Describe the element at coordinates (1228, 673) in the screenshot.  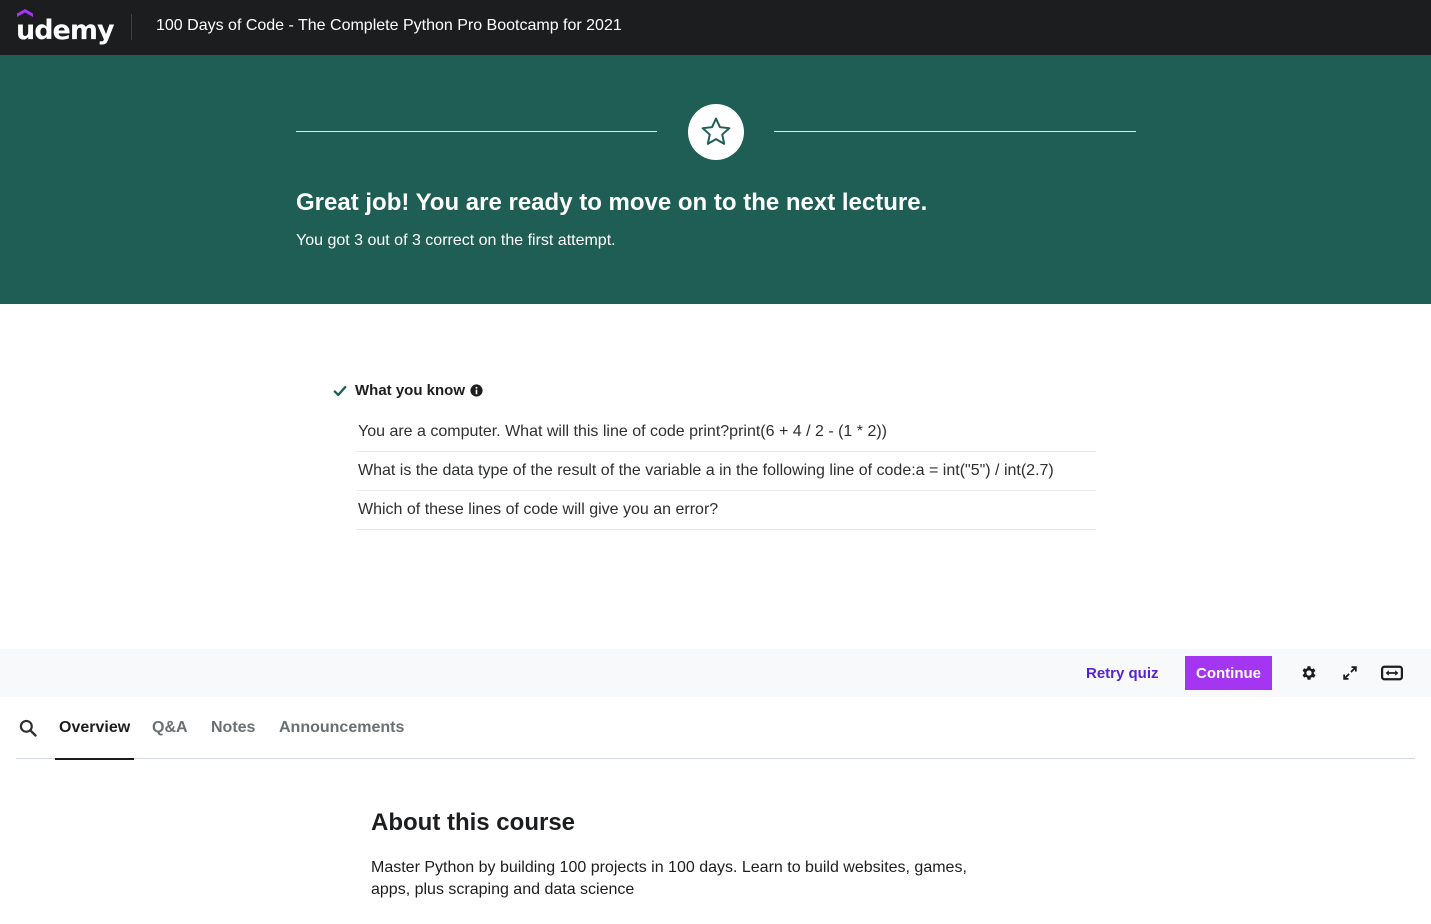
I see `continue-button: Continue` at that location.